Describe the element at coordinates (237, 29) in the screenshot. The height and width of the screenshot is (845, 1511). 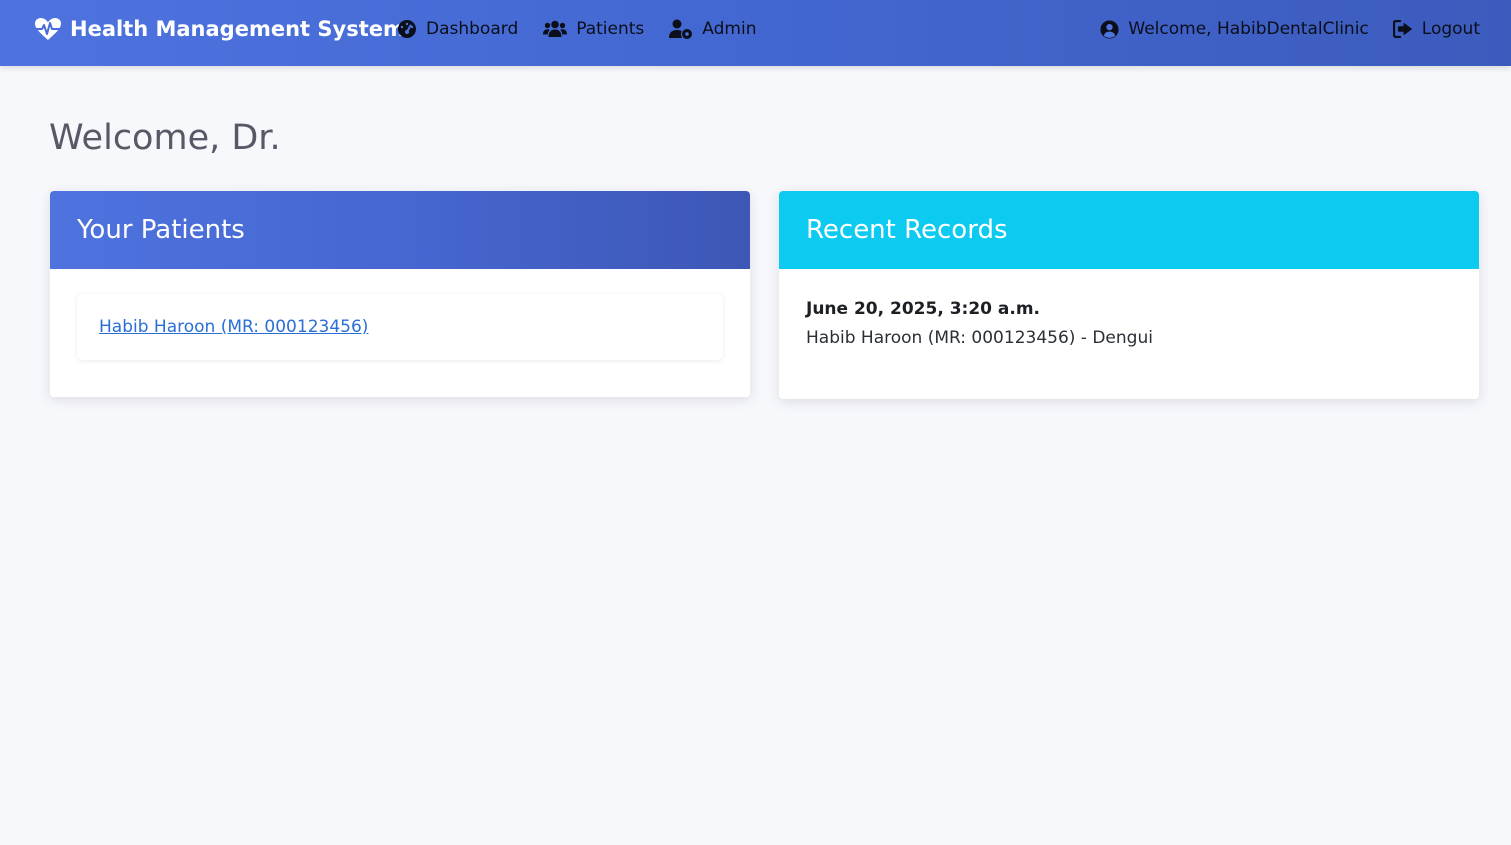
I see `brand-title: Health Management System` at that location.